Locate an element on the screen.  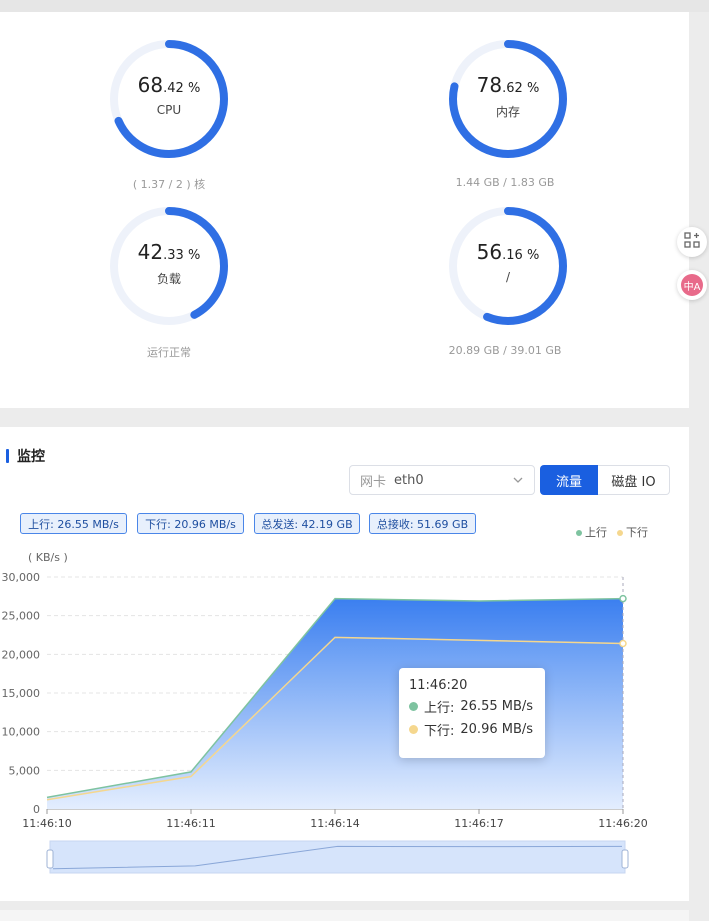
legend-item-up: 上行 is located at coordinates (591, 532).